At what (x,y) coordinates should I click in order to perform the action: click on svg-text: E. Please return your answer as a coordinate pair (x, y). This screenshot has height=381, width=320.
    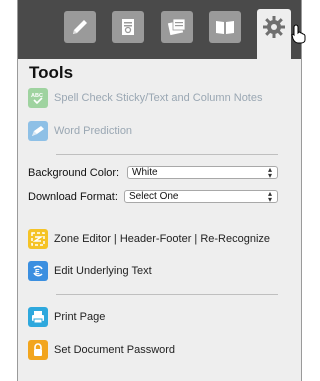
    Looking at the image, I should click on (37, 272).